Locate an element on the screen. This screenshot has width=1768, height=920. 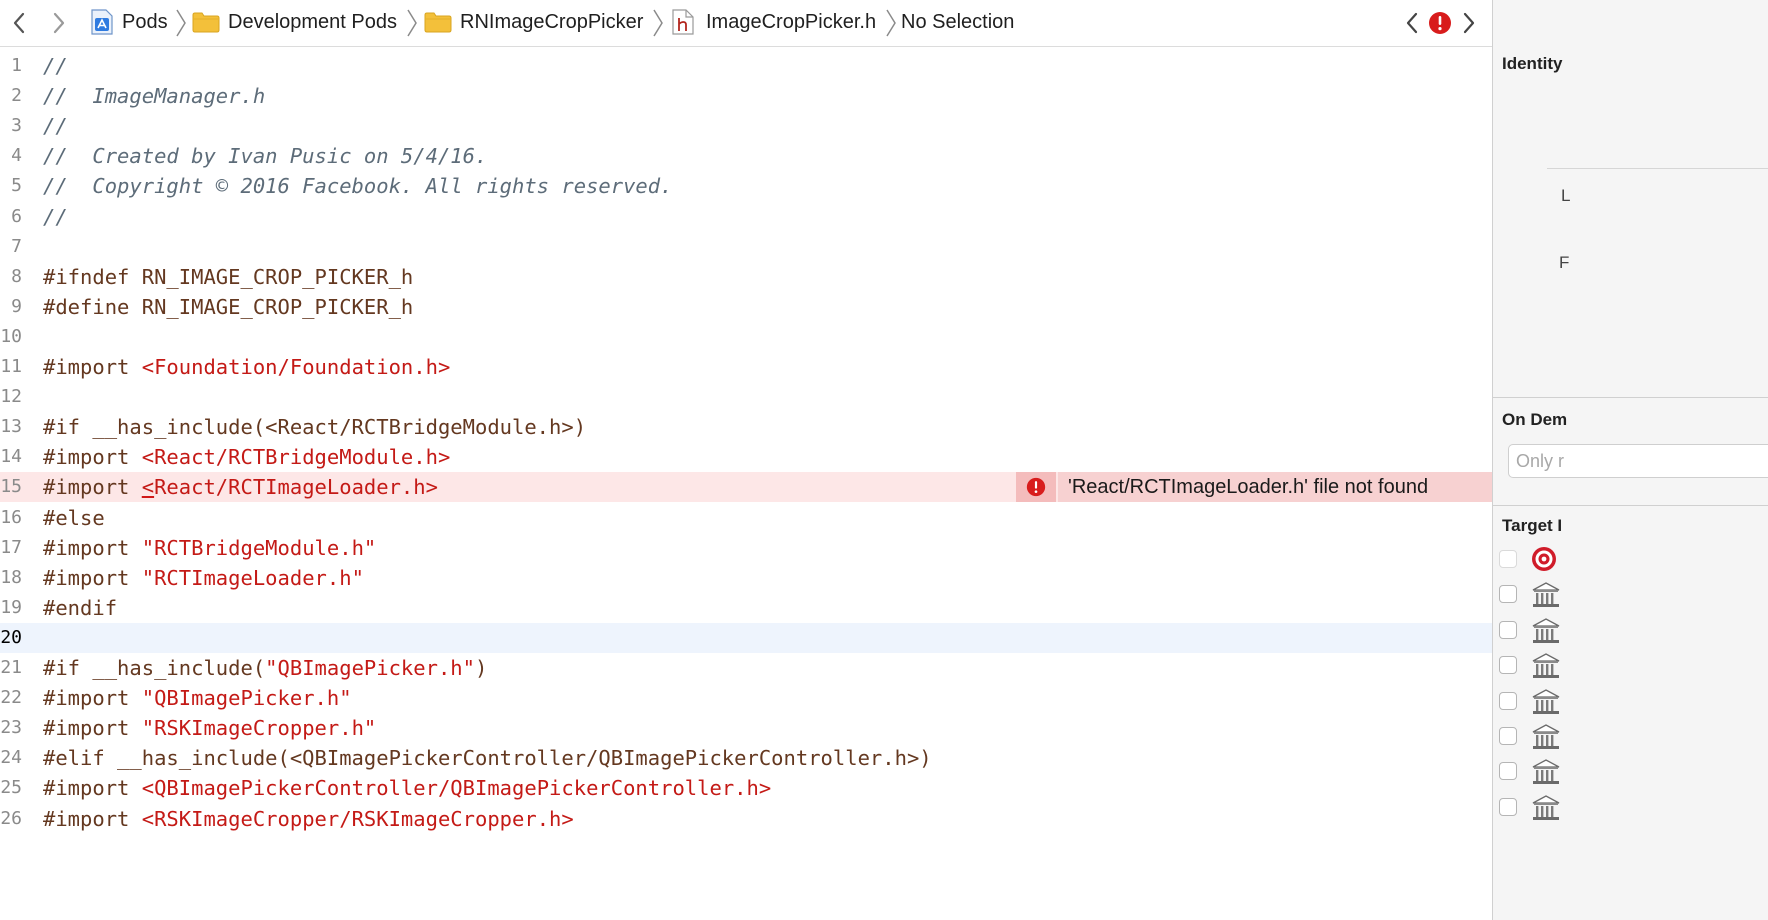
on-demand-section-title: On Dem is located at coordinates (1535, 419).